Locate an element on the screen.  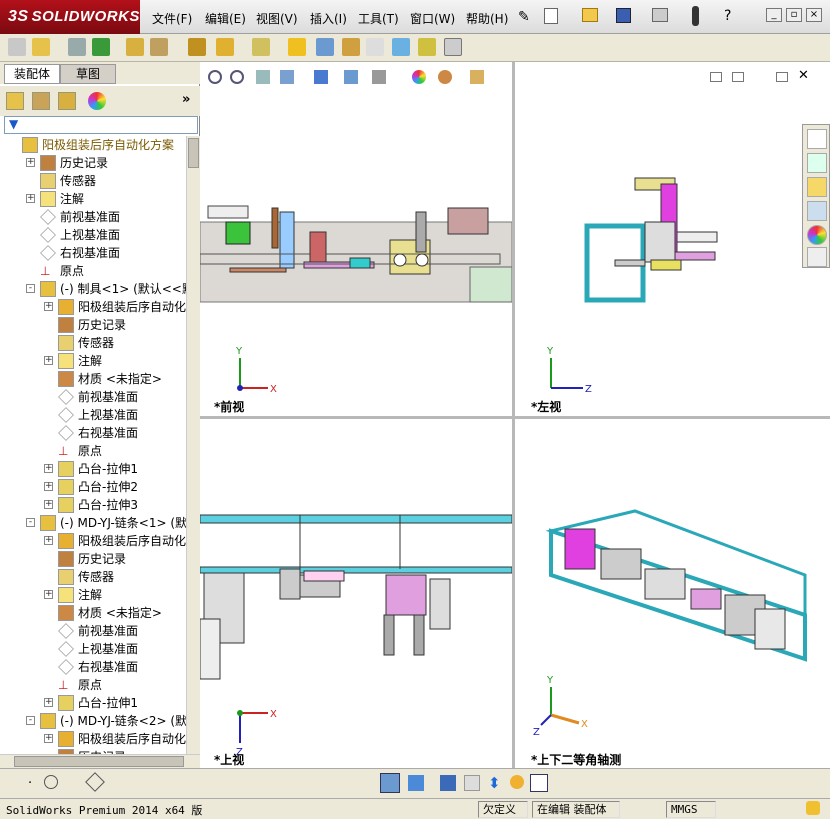
view-cube-icon is located at coordinates (416, 783).